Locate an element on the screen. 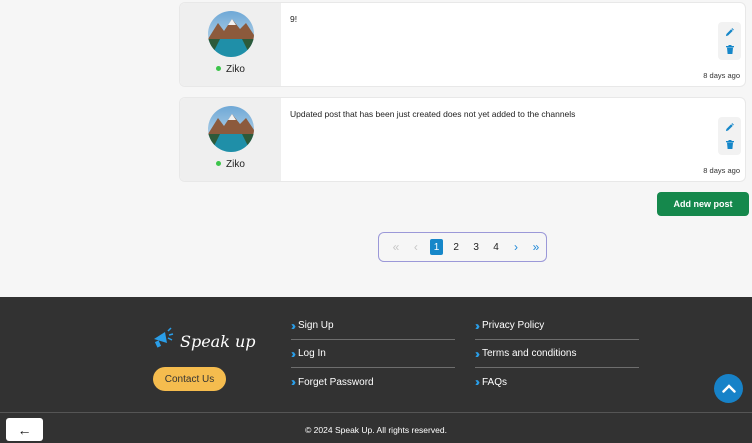 The height and width of the screenshot is (443, 752). page-button-2: 2 is located at coordinates (456, 247).